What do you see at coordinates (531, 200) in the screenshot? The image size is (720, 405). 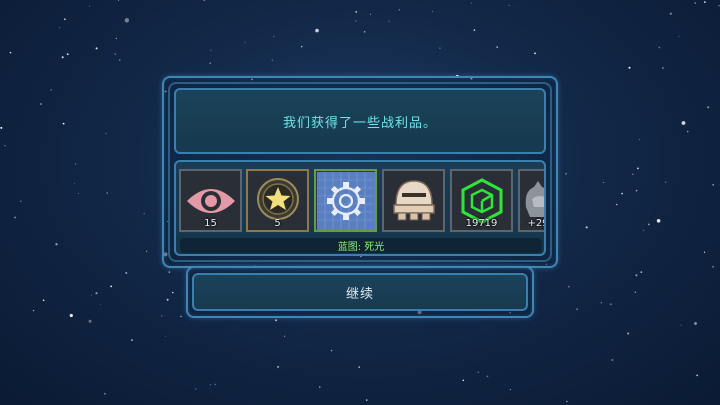 I see `reward-slot-ship: +29` at bounding box center [531, 200].